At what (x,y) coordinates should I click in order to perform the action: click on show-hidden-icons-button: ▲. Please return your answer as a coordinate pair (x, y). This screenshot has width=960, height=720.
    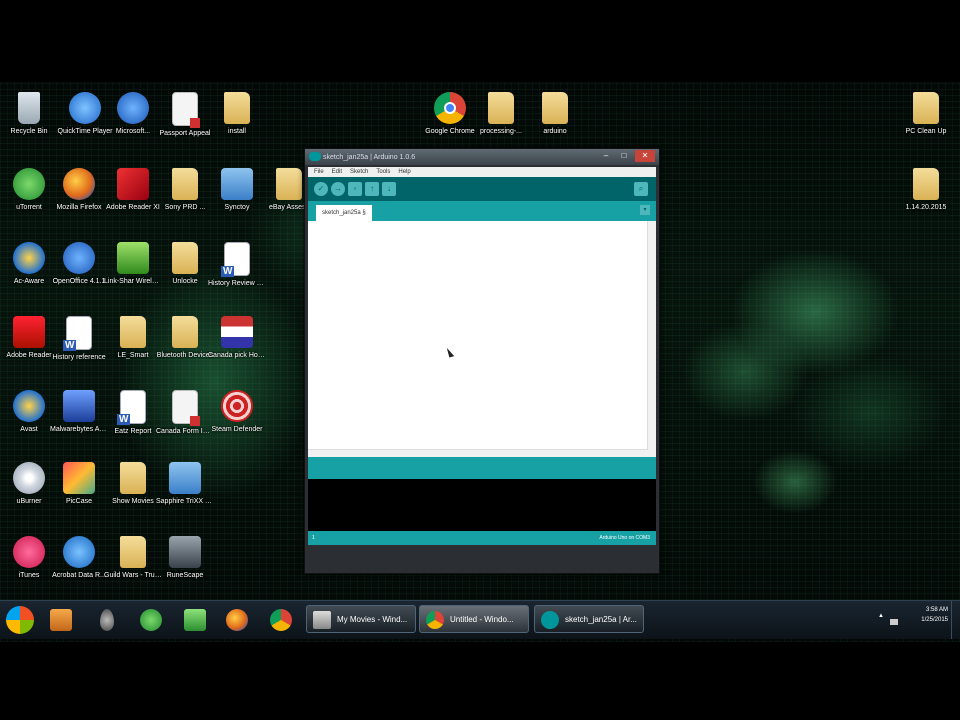
    Looking at the image, I should click on (881, 616).